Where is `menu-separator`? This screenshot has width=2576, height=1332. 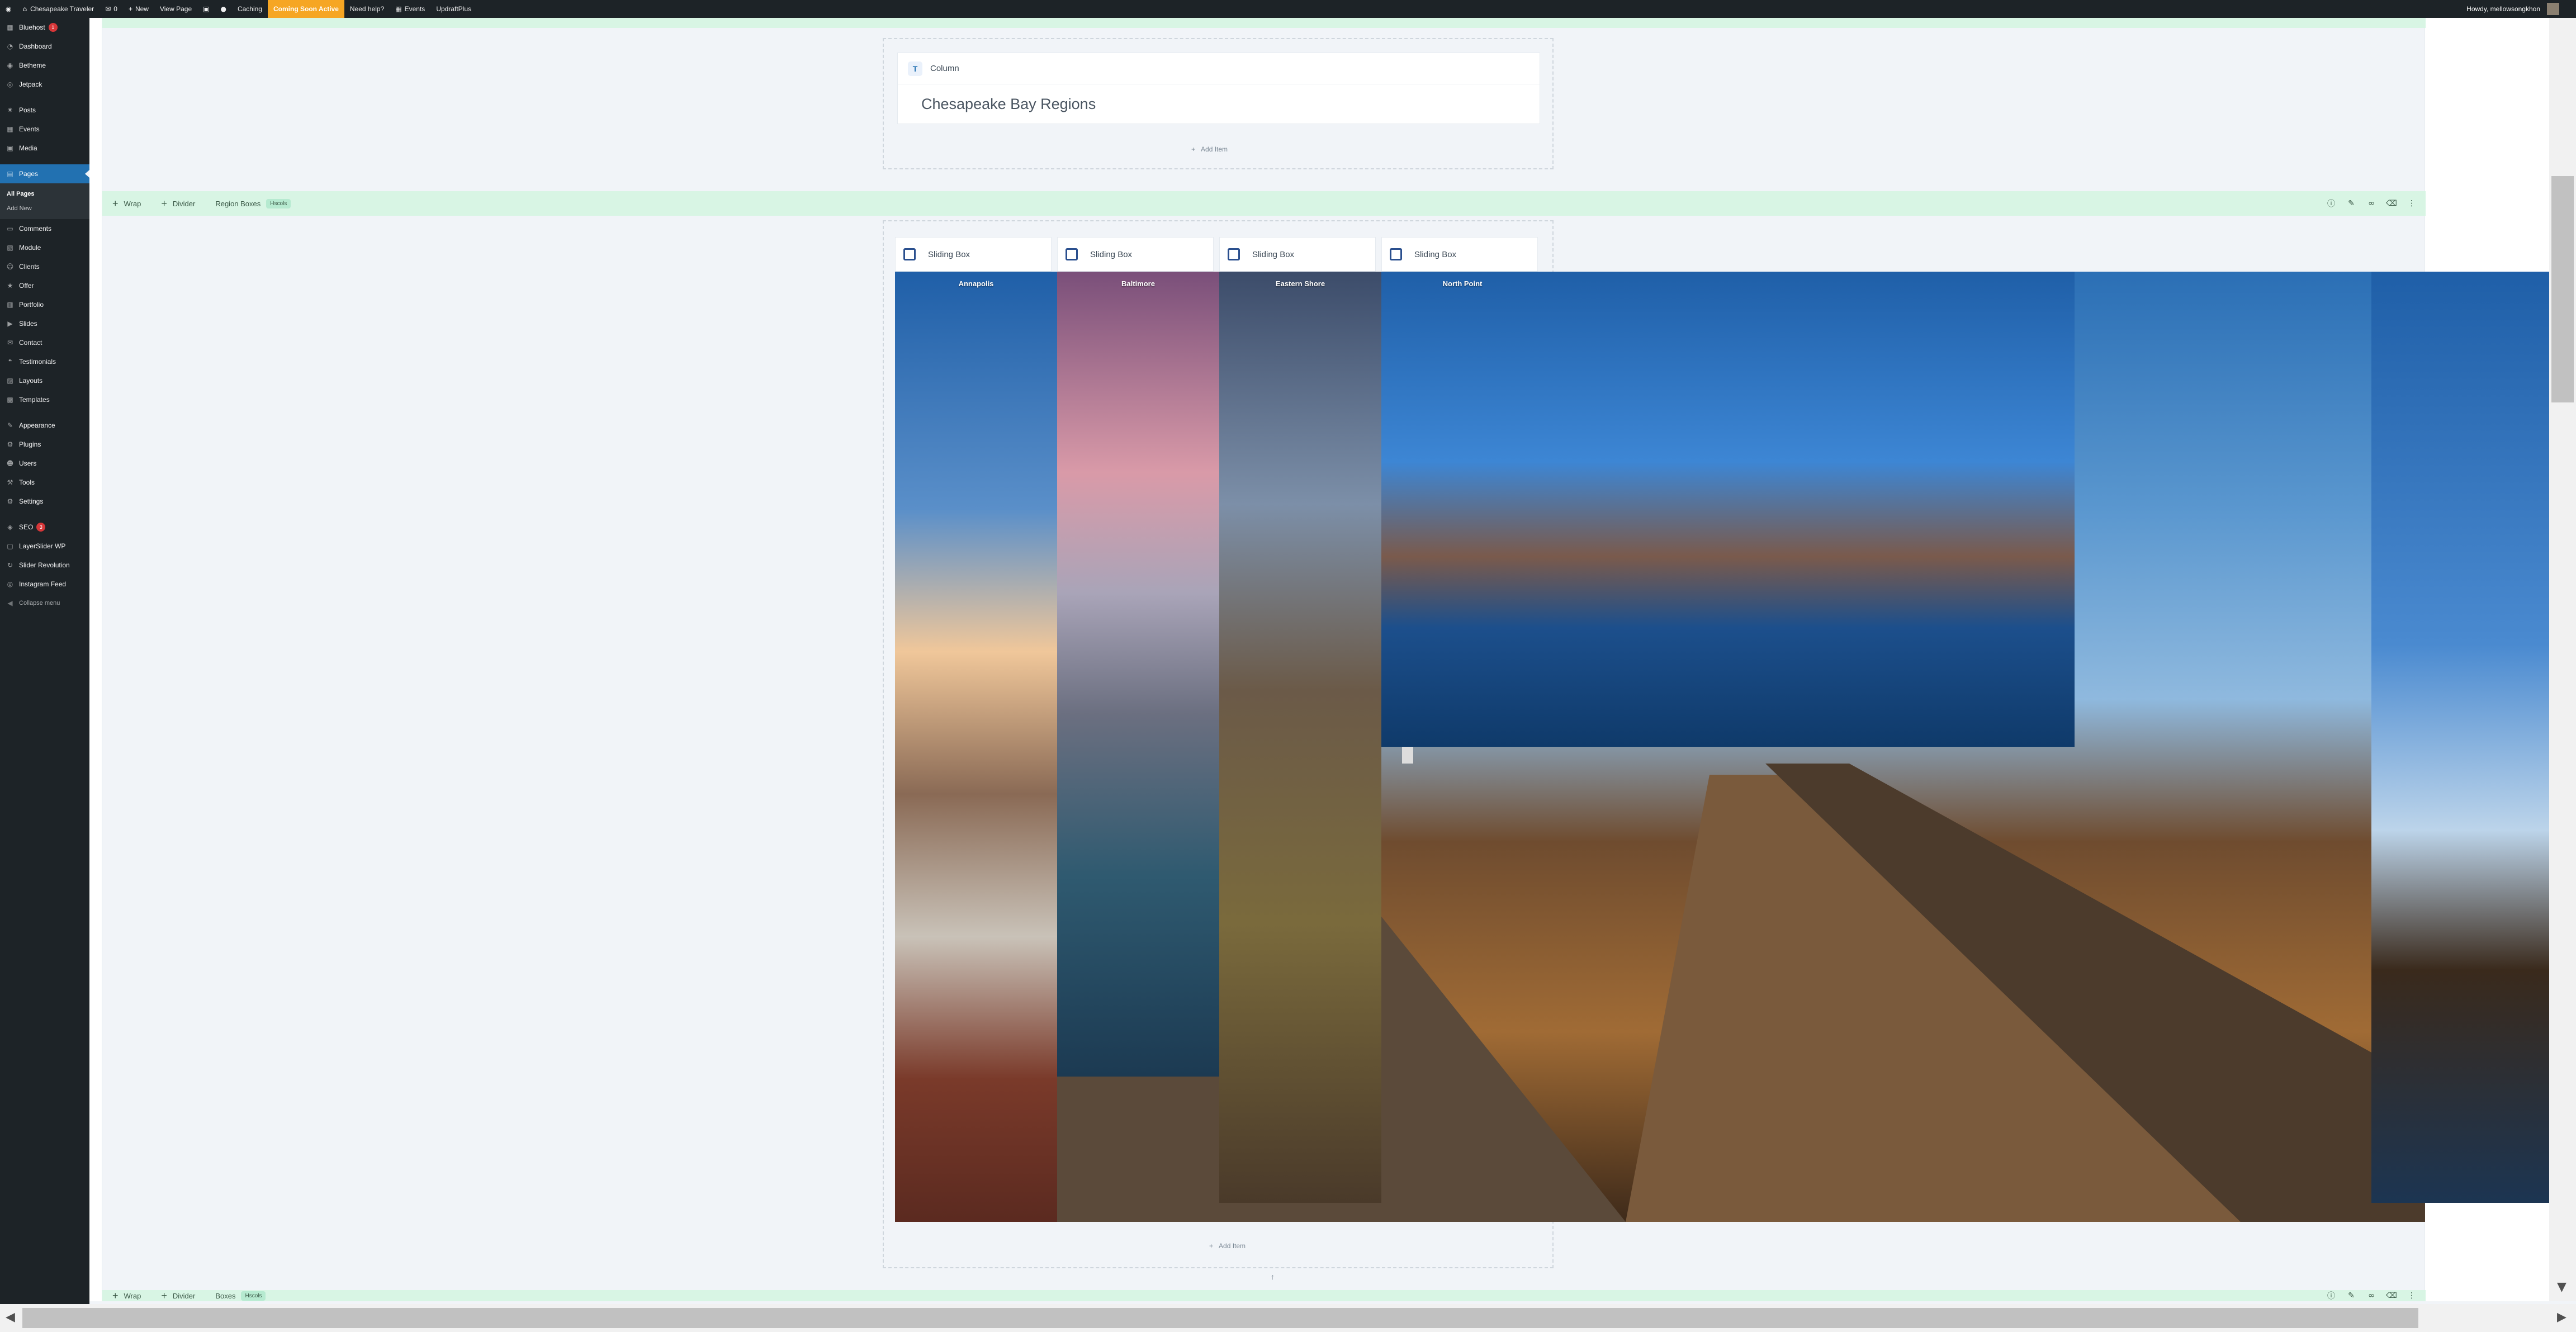
menu-separator is located at coordinates (45, 97).